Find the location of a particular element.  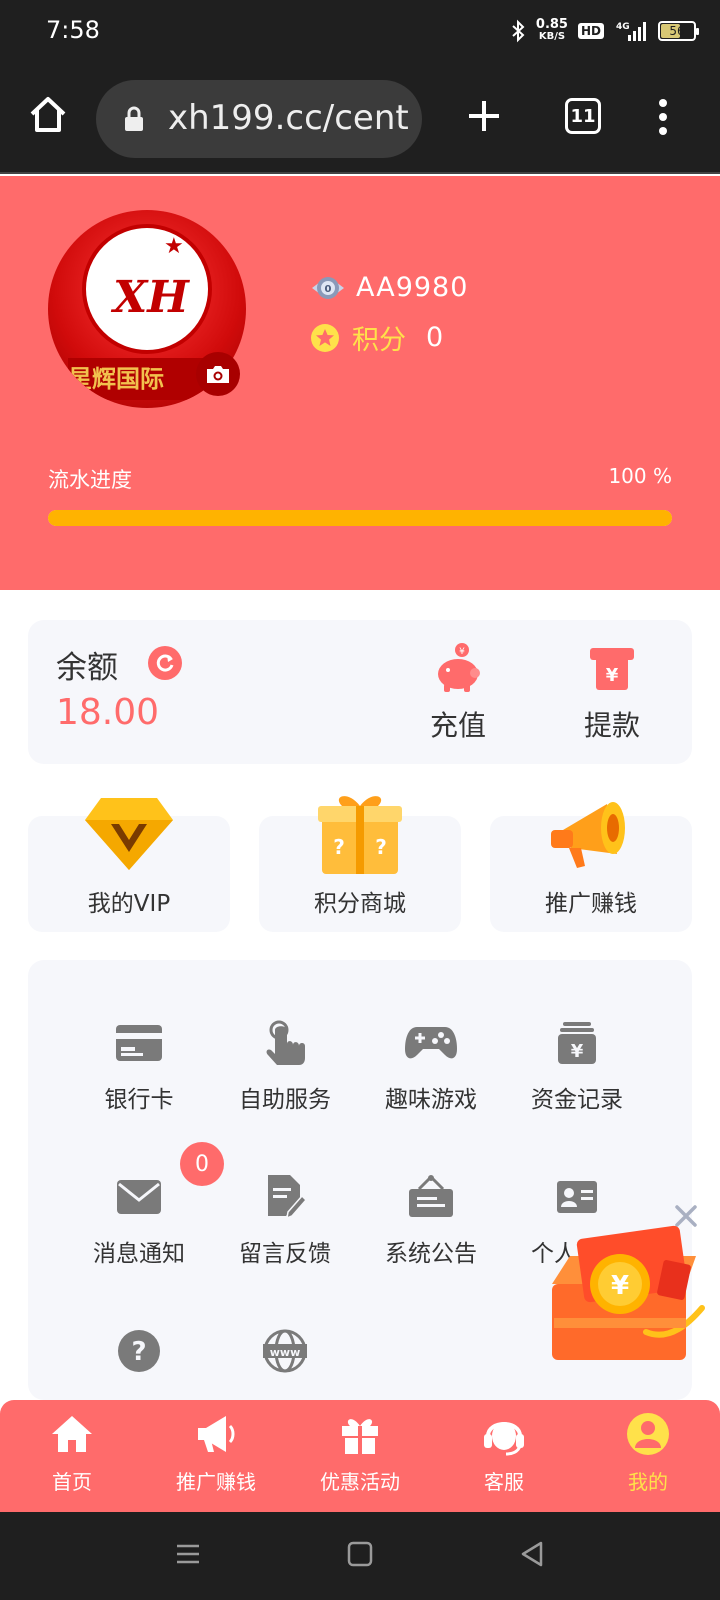

notice-board-icon is located at coordinates (431, 1196).